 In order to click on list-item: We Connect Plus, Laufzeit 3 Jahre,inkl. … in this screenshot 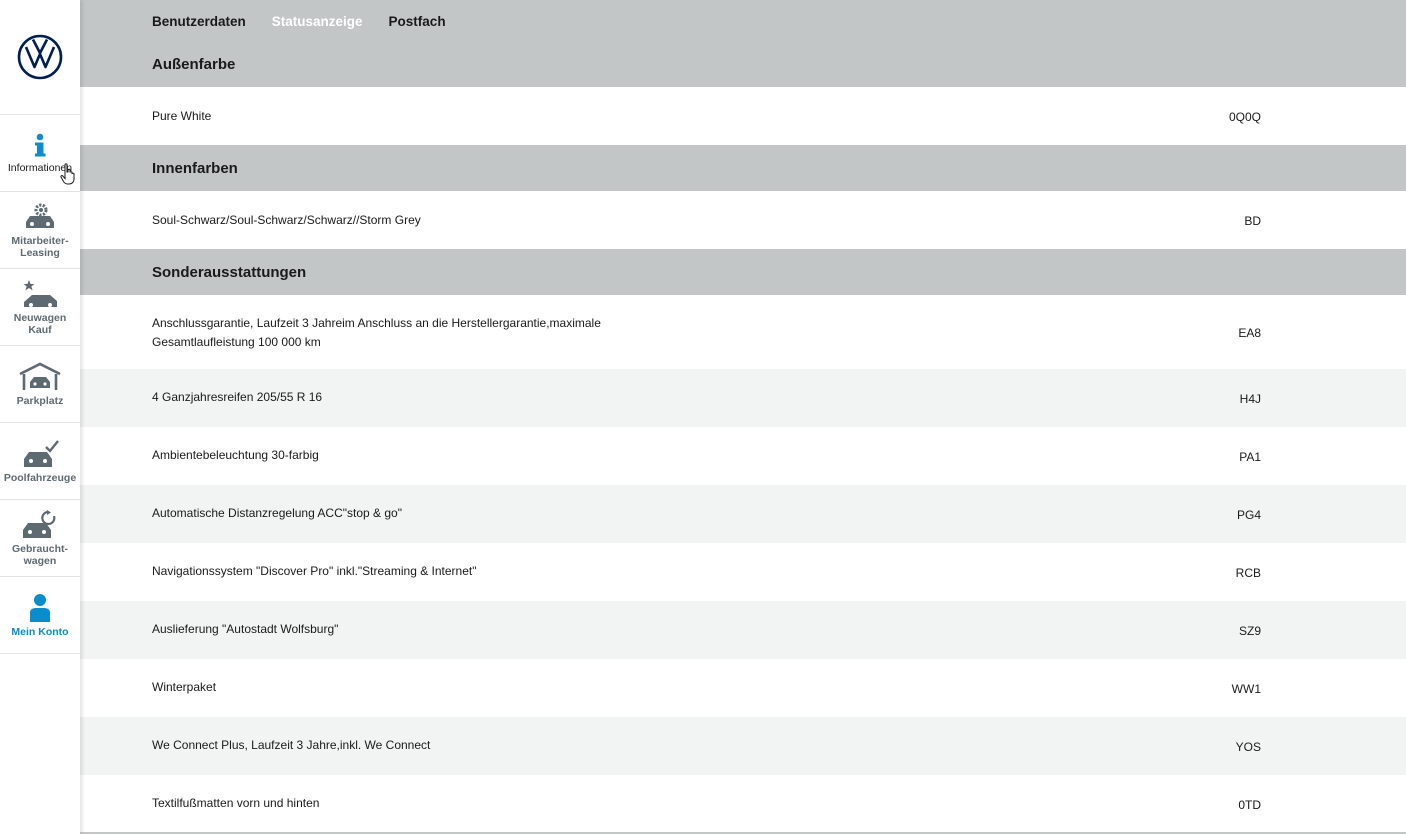, I will do `click(743, 746)`.